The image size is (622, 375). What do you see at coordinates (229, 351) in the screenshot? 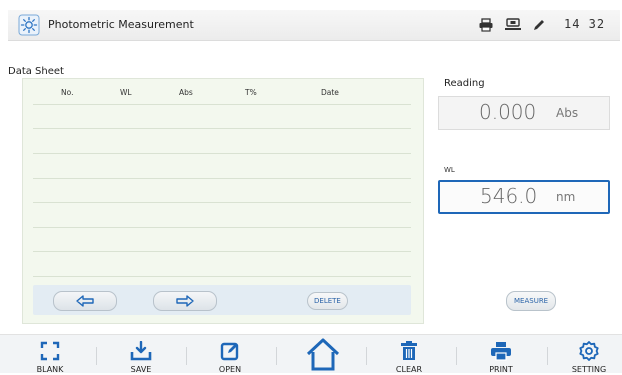
I see `edit-icon` at bounding box center [229, 351].